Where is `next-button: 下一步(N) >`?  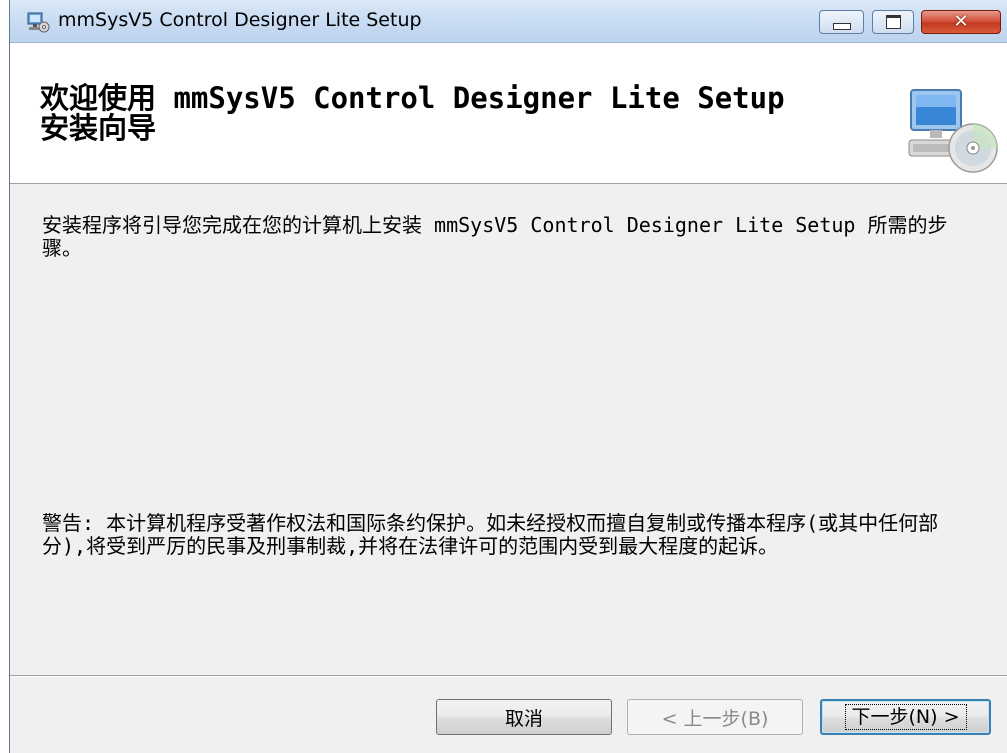 next-button: 下一步(N) > is located at coordinates (905, 717).